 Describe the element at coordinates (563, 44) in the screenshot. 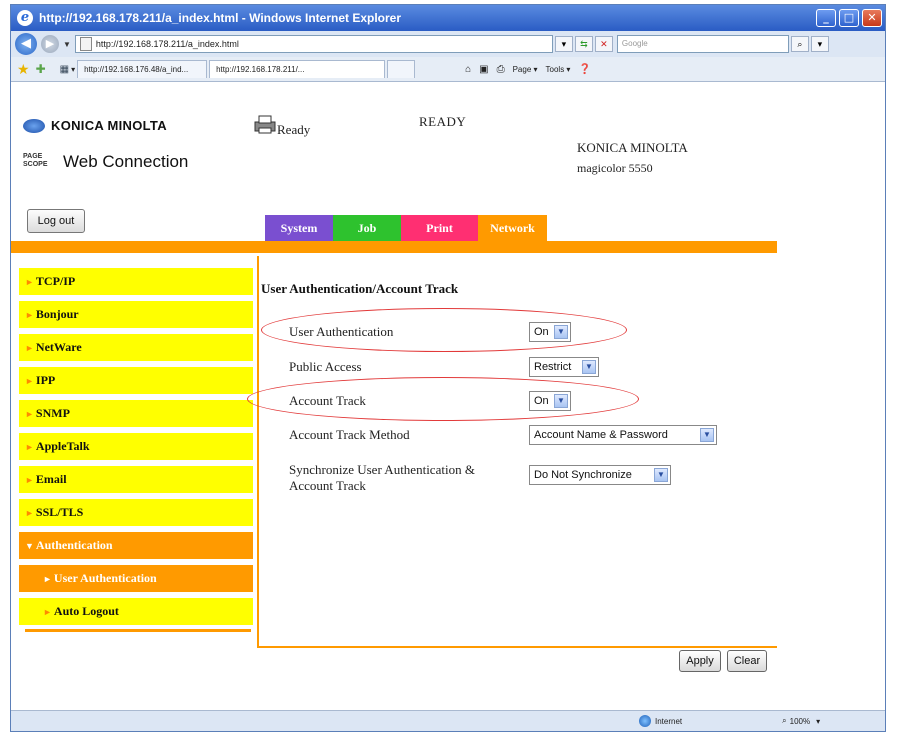

I see `address-dropdown-icon: ▾` at that location.